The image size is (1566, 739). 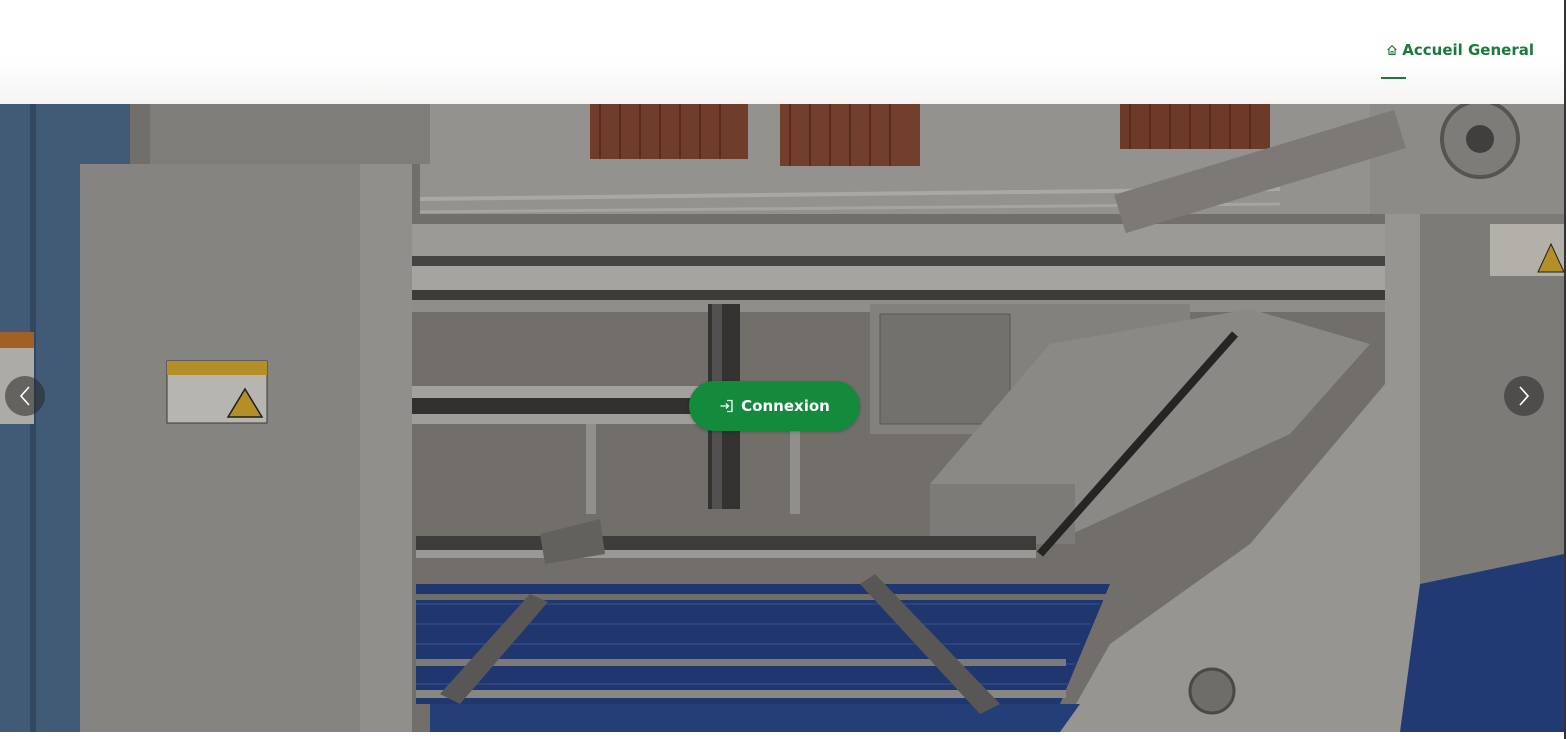 I want to click on page-bottom-strip, so click(x=782, y=735).